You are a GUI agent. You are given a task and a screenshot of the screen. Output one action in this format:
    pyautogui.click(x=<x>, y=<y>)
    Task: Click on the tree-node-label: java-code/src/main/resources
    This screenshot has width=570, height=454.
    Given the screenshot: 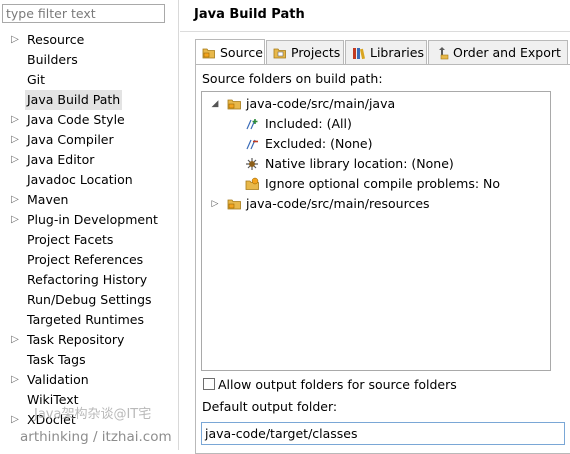 What is the action you would take?
    pyautogui.click(x=338, y=203)
    